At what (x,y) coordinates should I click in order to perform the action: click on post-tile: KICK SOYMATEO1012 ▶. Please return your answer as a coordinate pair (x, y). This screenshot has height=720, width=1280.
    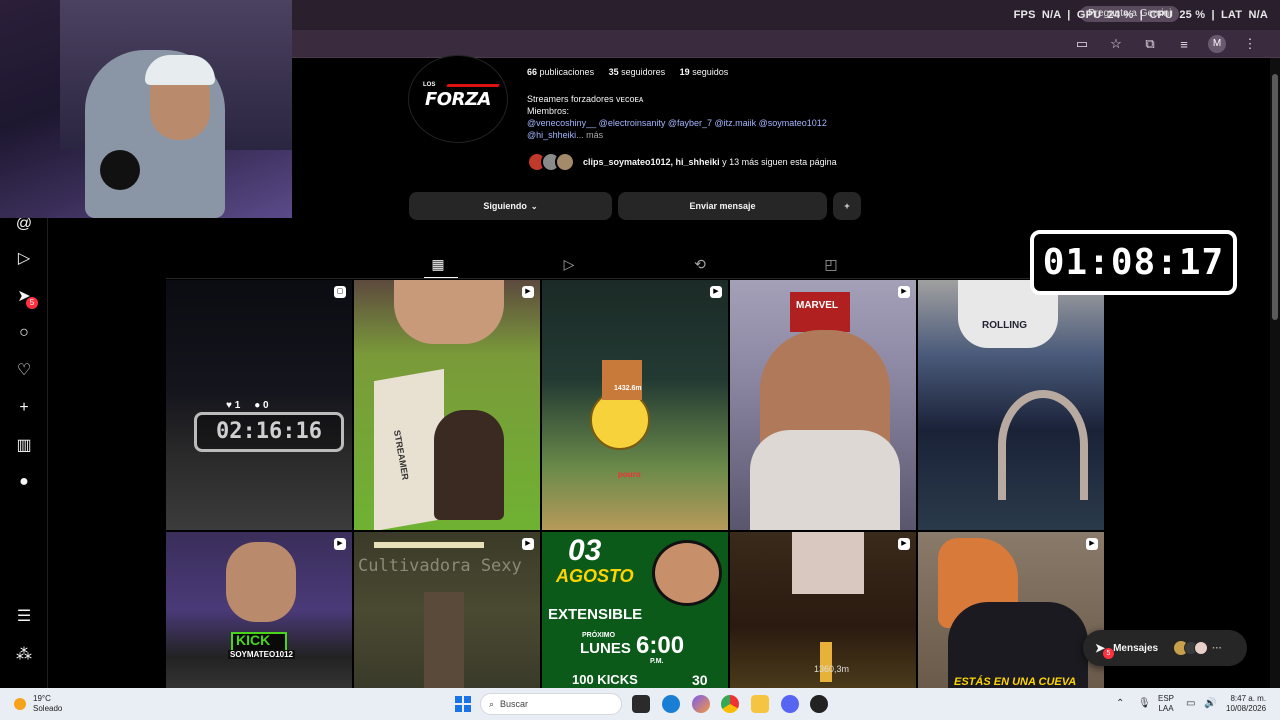
    Looking at the image, I should click on (259, 610).